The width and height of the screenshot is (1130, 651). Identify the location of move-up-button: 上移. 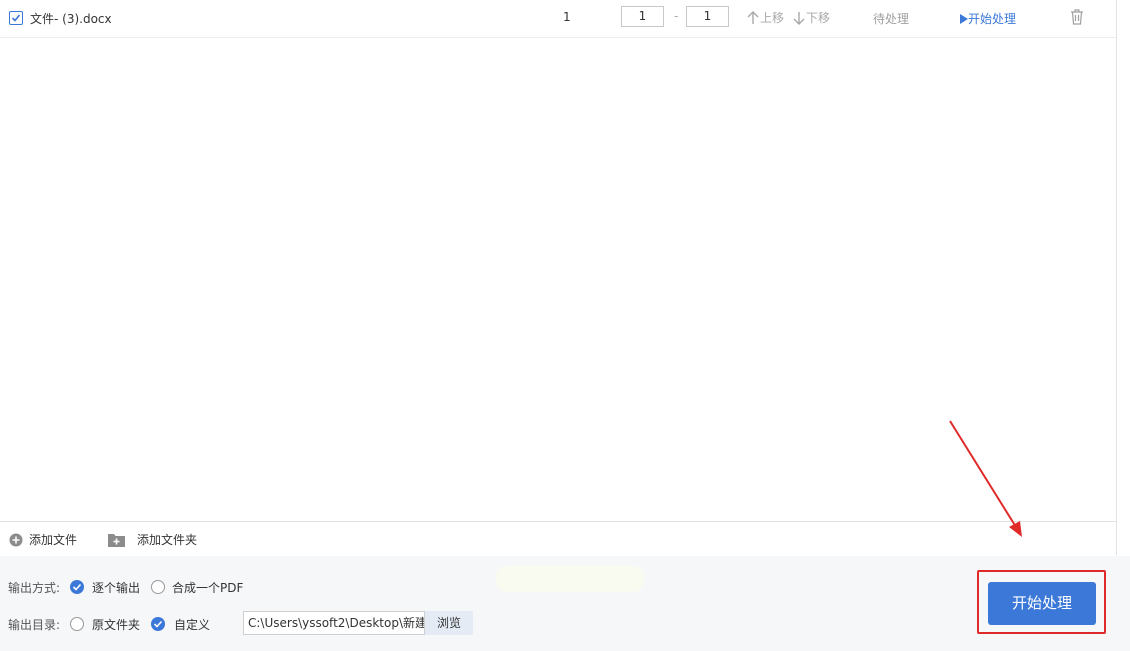
(765, 17).